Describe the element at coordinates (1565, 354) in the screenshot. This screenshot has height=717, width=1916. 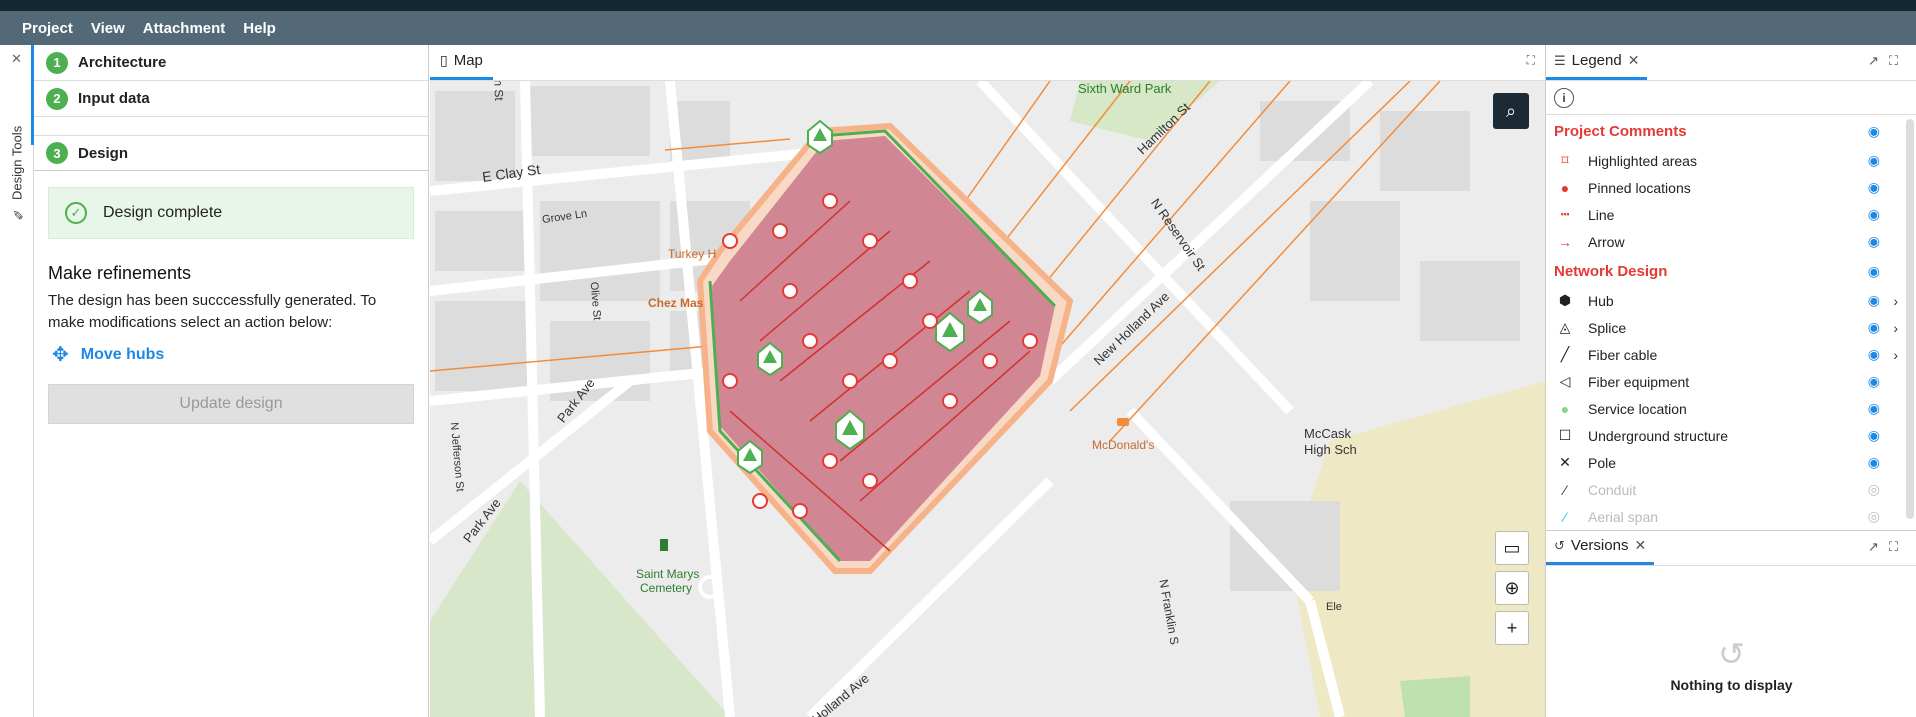
I see `fiber-cable-icon: ╱` at that location.